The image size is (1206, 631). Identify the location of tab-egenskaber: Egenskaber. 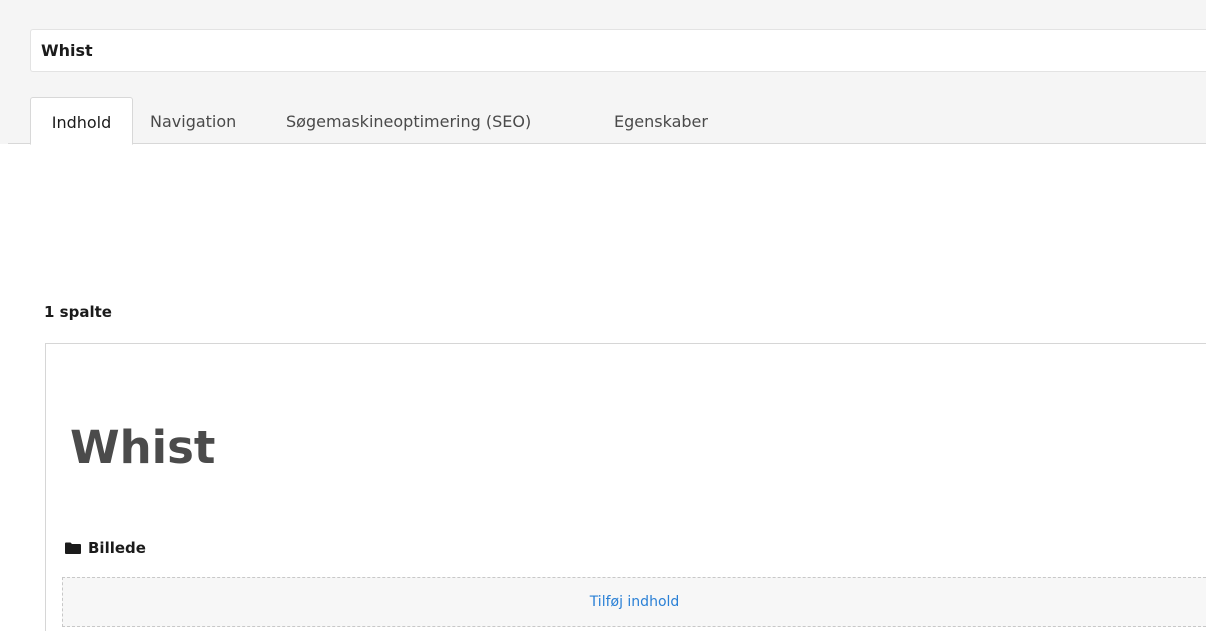
(661, 120).